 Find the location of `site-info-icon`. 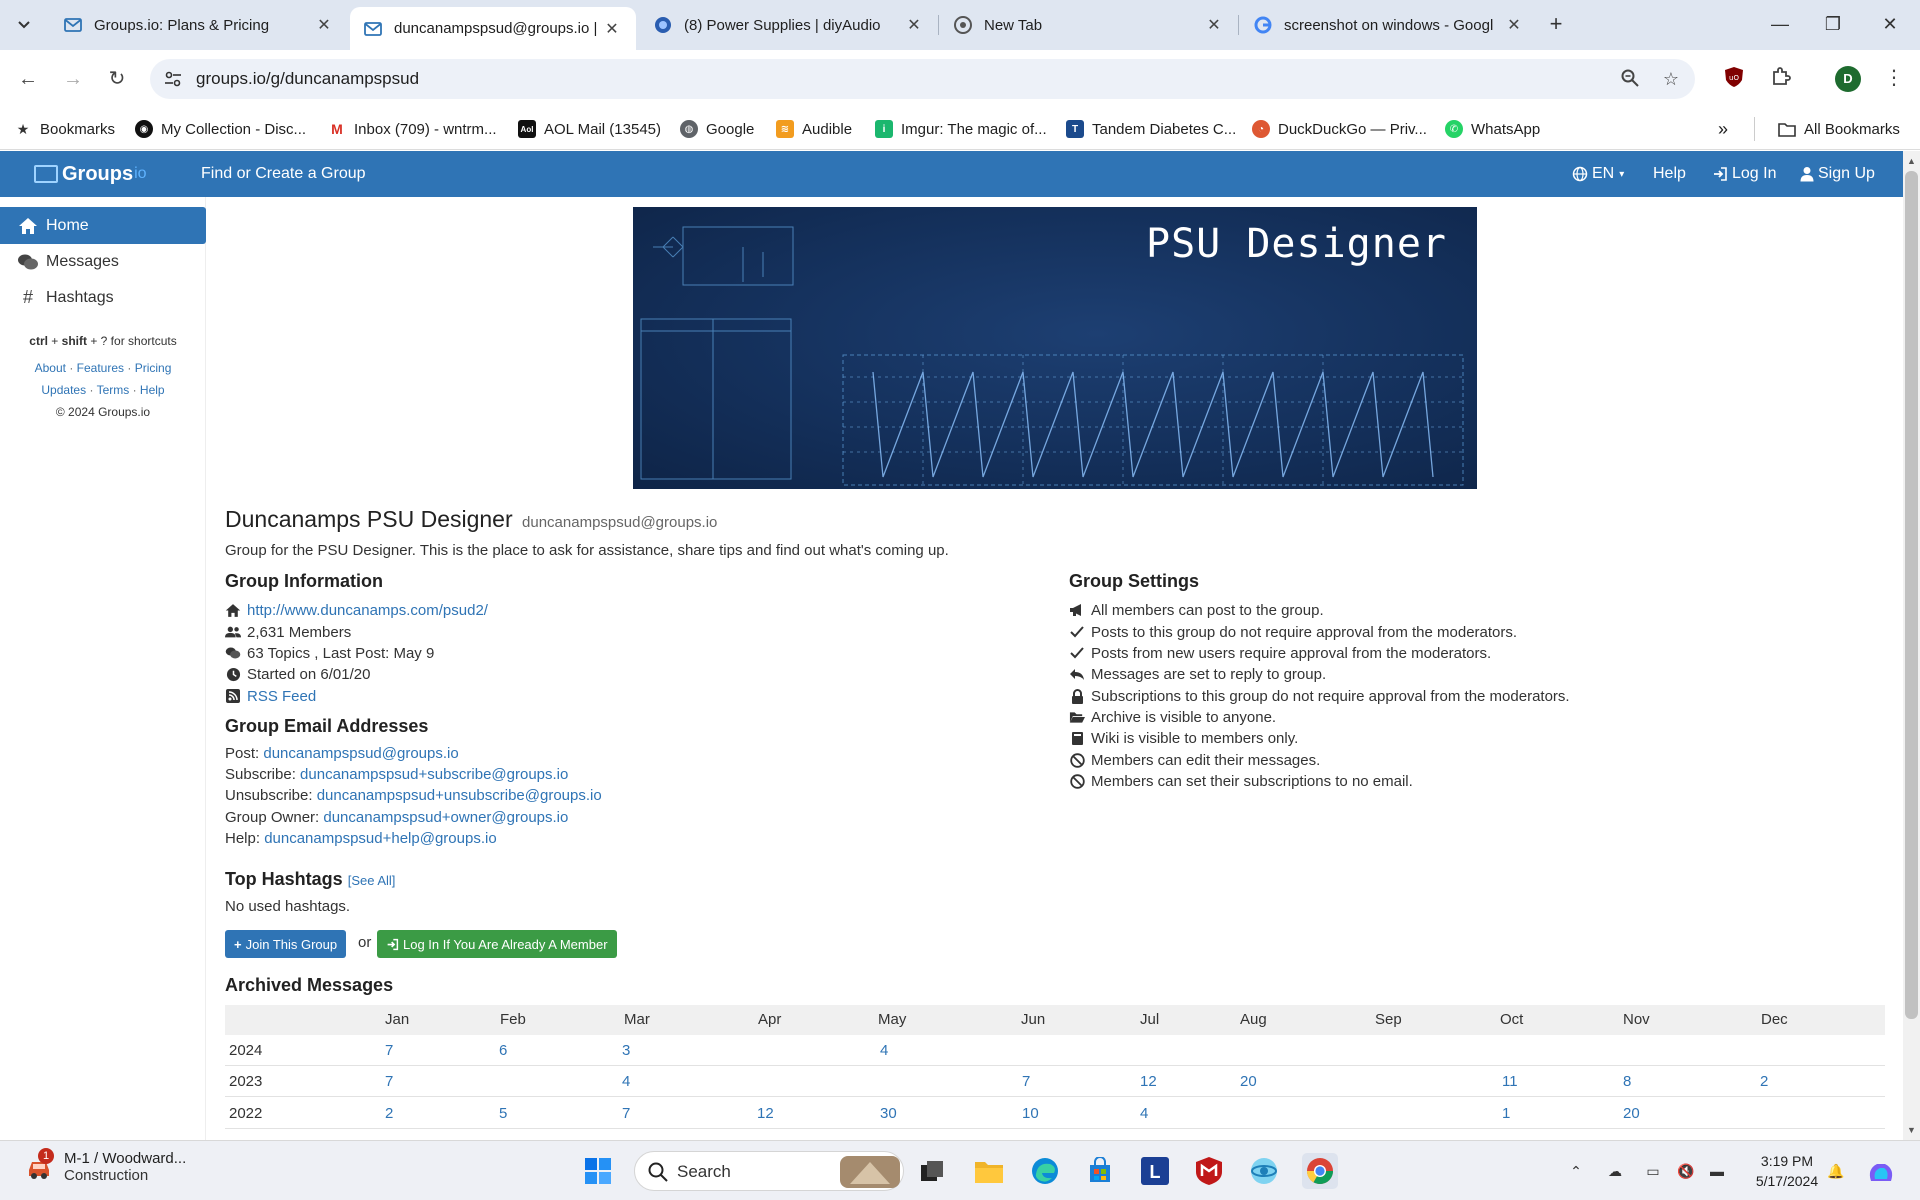

site-info-icon is located at coordinates (173, 79).